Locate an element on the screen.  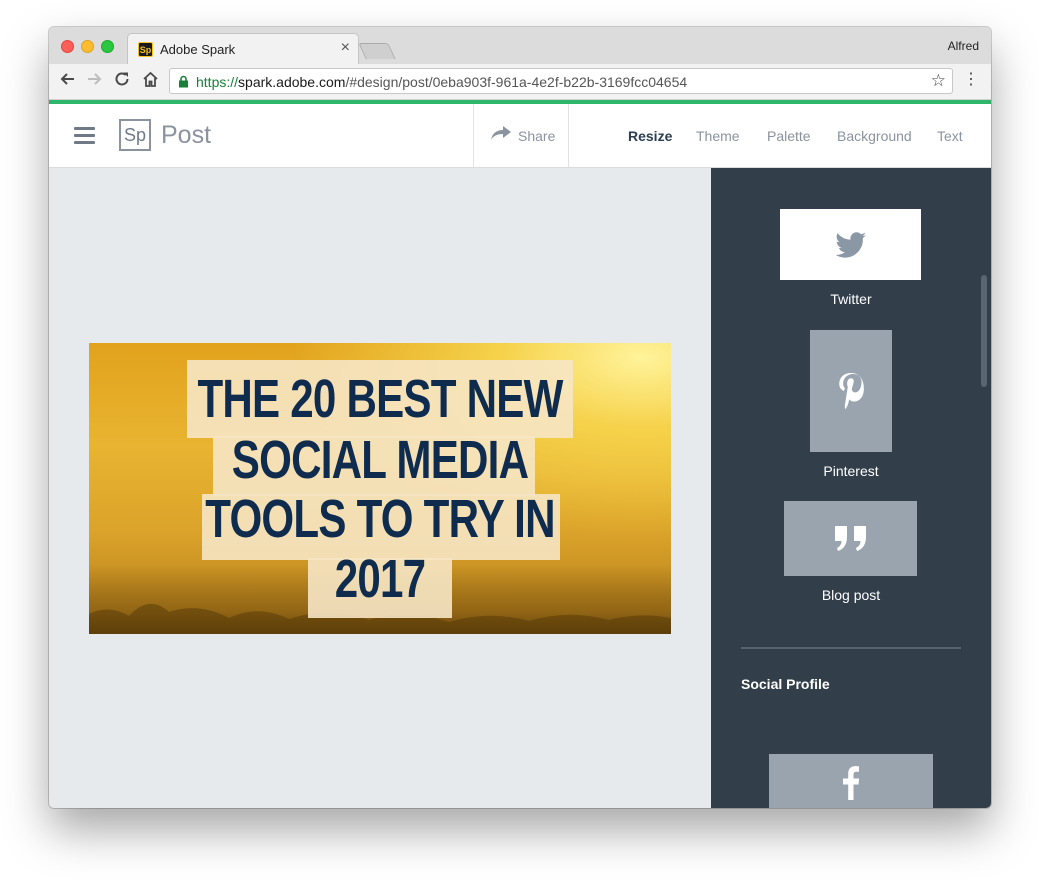
url-scheme: https:// is located at coordinates (217, 82).